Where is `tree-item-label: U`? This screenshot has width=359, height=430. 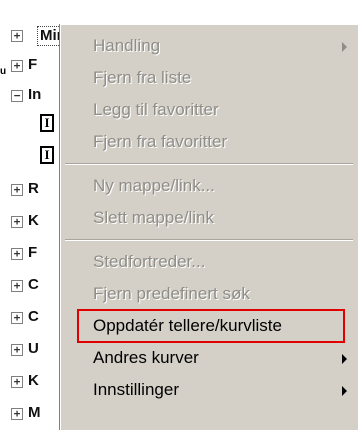
tree-item-label: U is located at coordinates (33, 349).